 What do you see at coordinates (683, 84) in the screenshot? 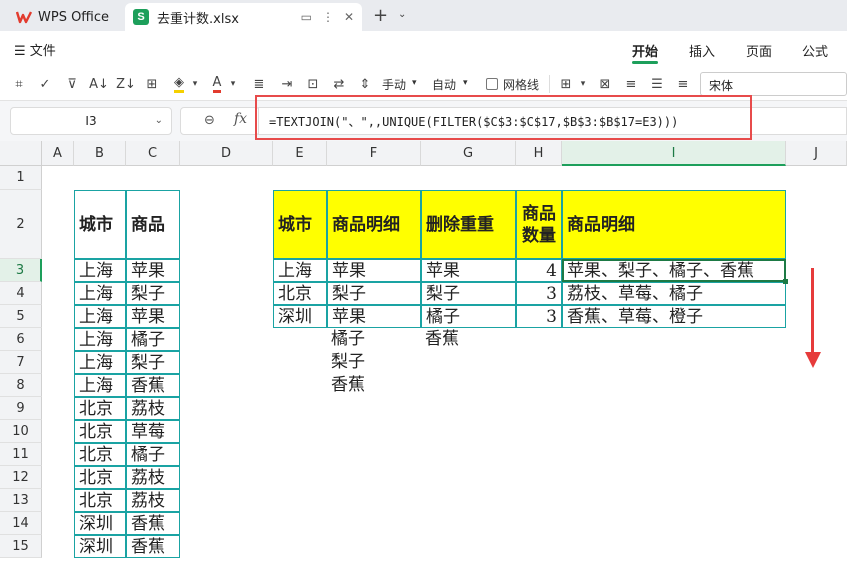
I see `align-right-icon: ≡` at bounding box center [683, 84].